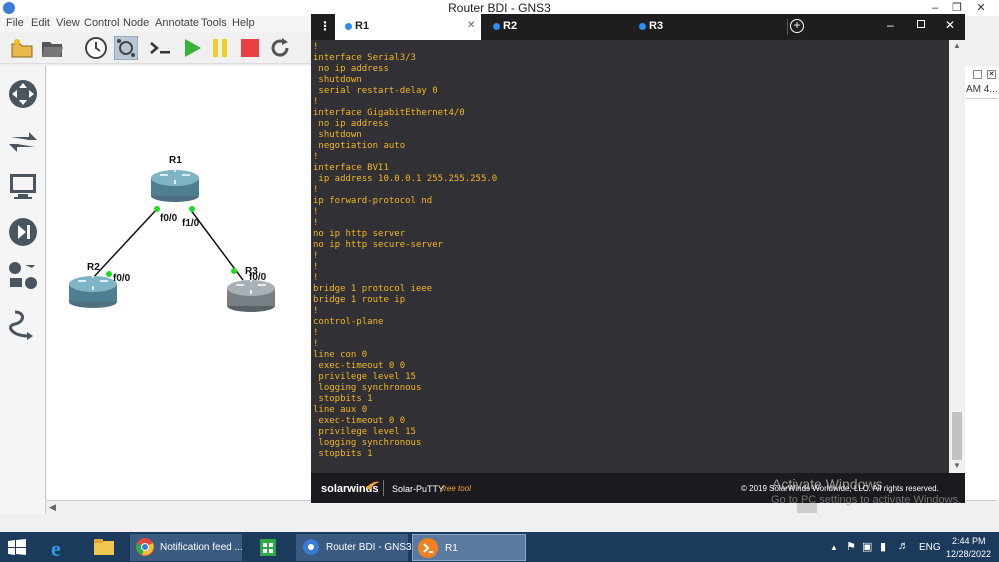 The width and height of the screenshot is (999, 562). Describe the element at coordinates (40, 23) in the screenshot. I see `menu-edit: Edit` at that location.